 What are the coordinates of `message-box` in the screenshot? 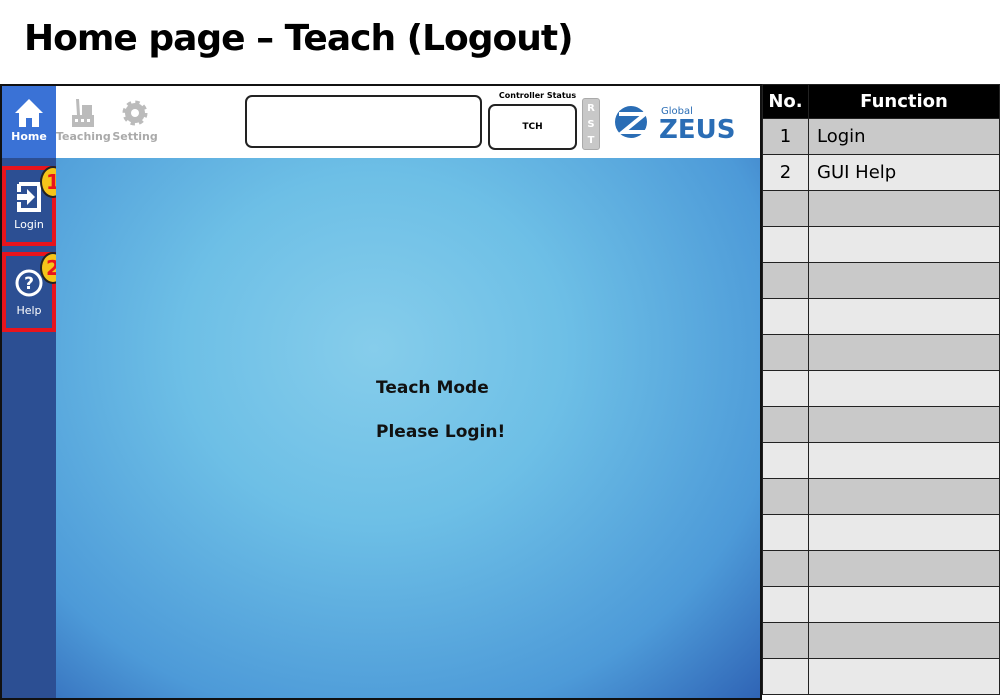 It's located at (363, 121).